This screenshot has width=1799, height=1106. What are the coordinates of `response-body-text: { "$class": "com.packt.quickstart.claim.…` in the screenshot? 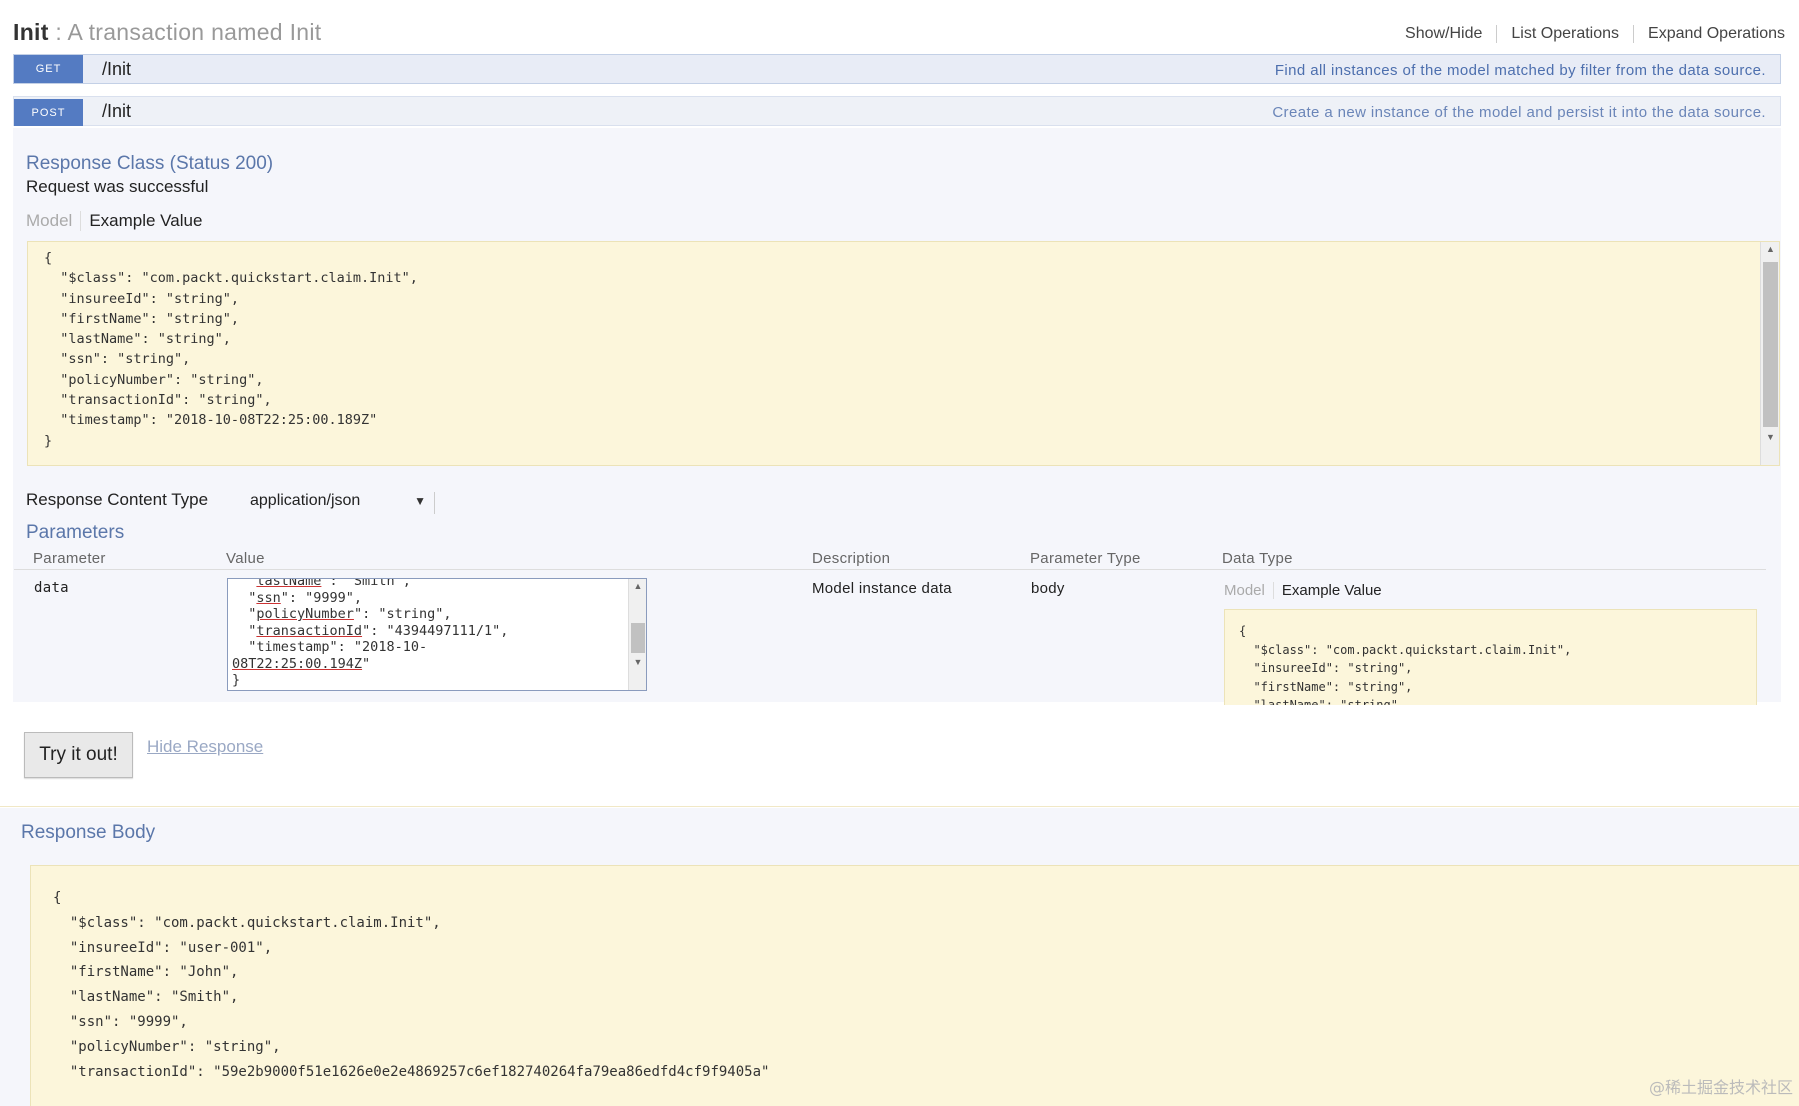 It's located at (411, 985).